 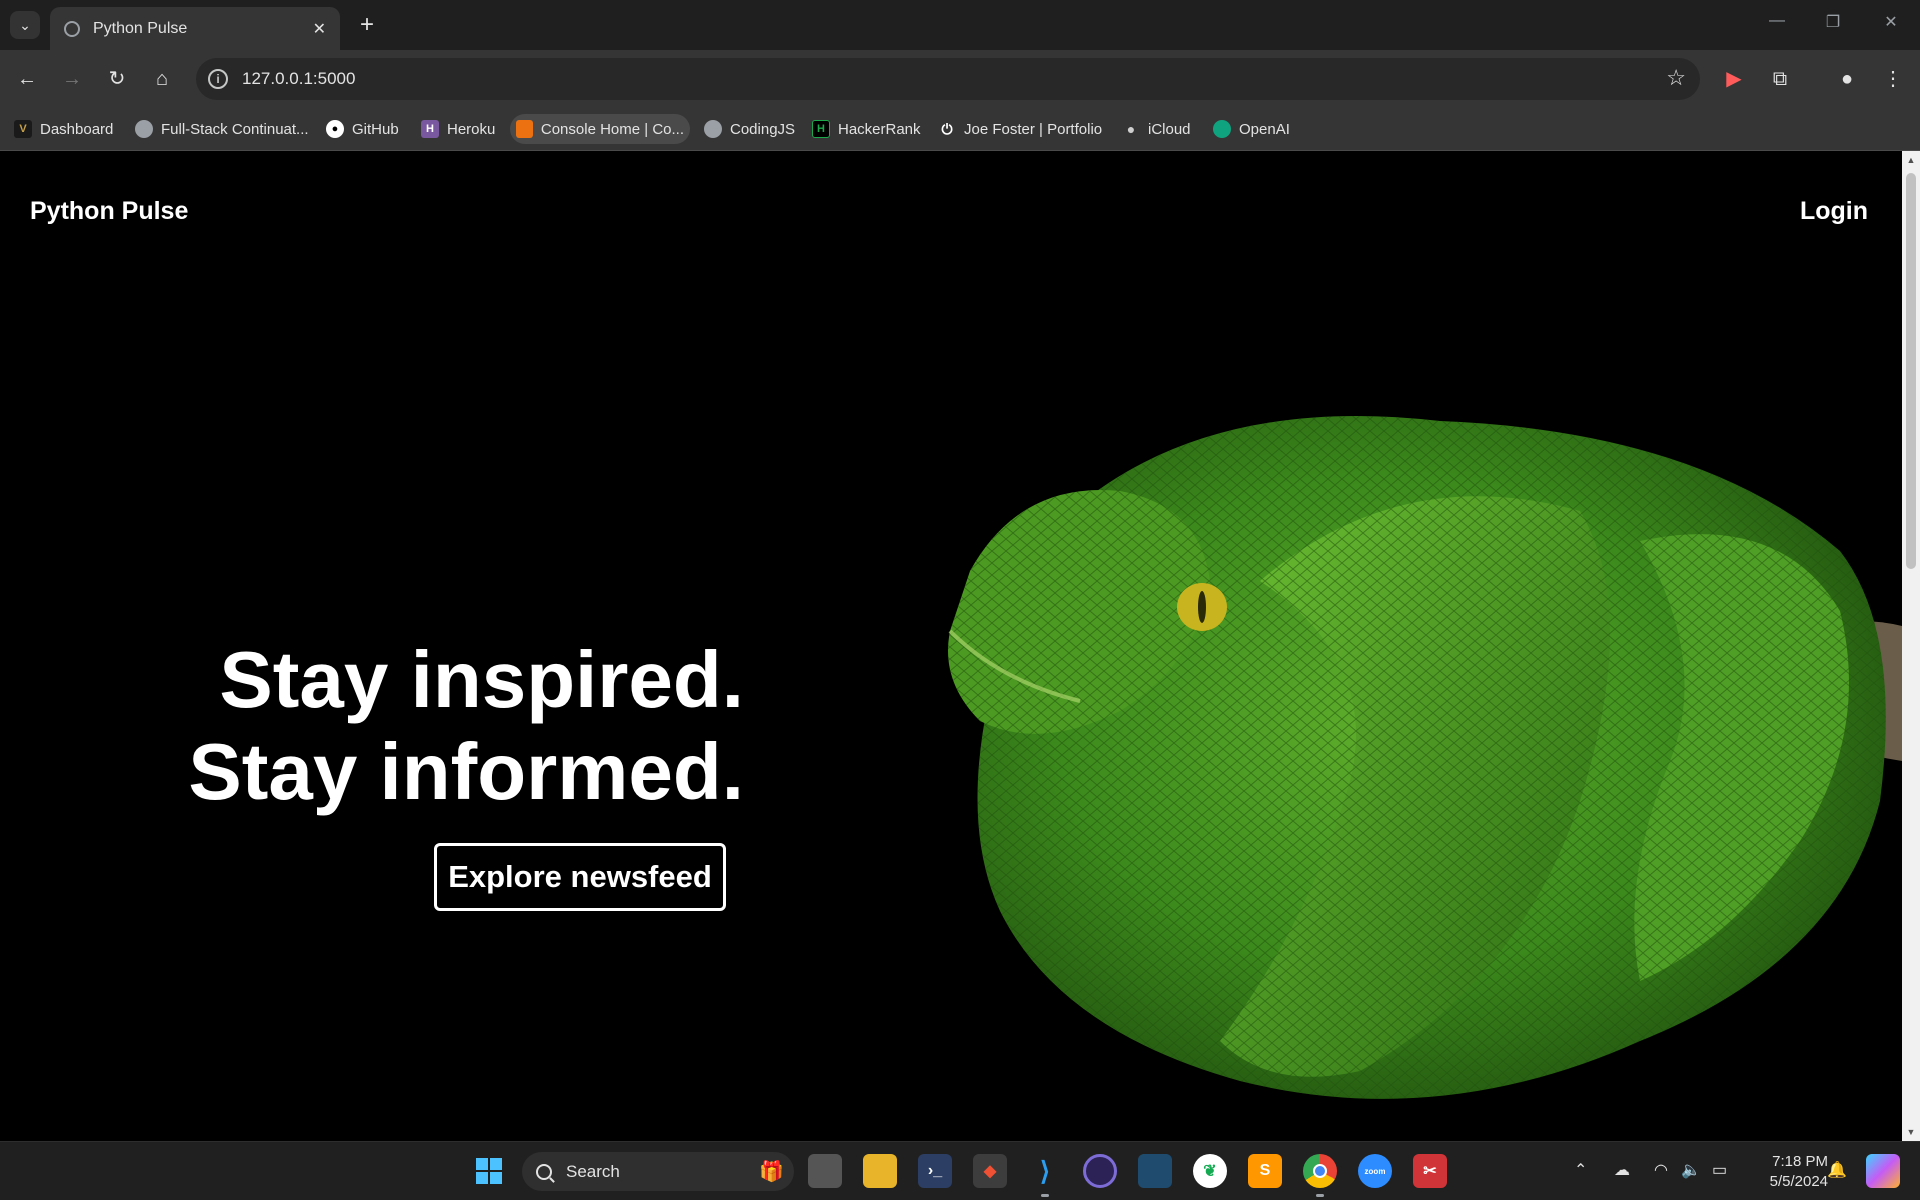 What do you see at coordinates (763, 129) in the screenshot?
I see `bookmark-label: CodingJS` at bounding box center [763, 129].